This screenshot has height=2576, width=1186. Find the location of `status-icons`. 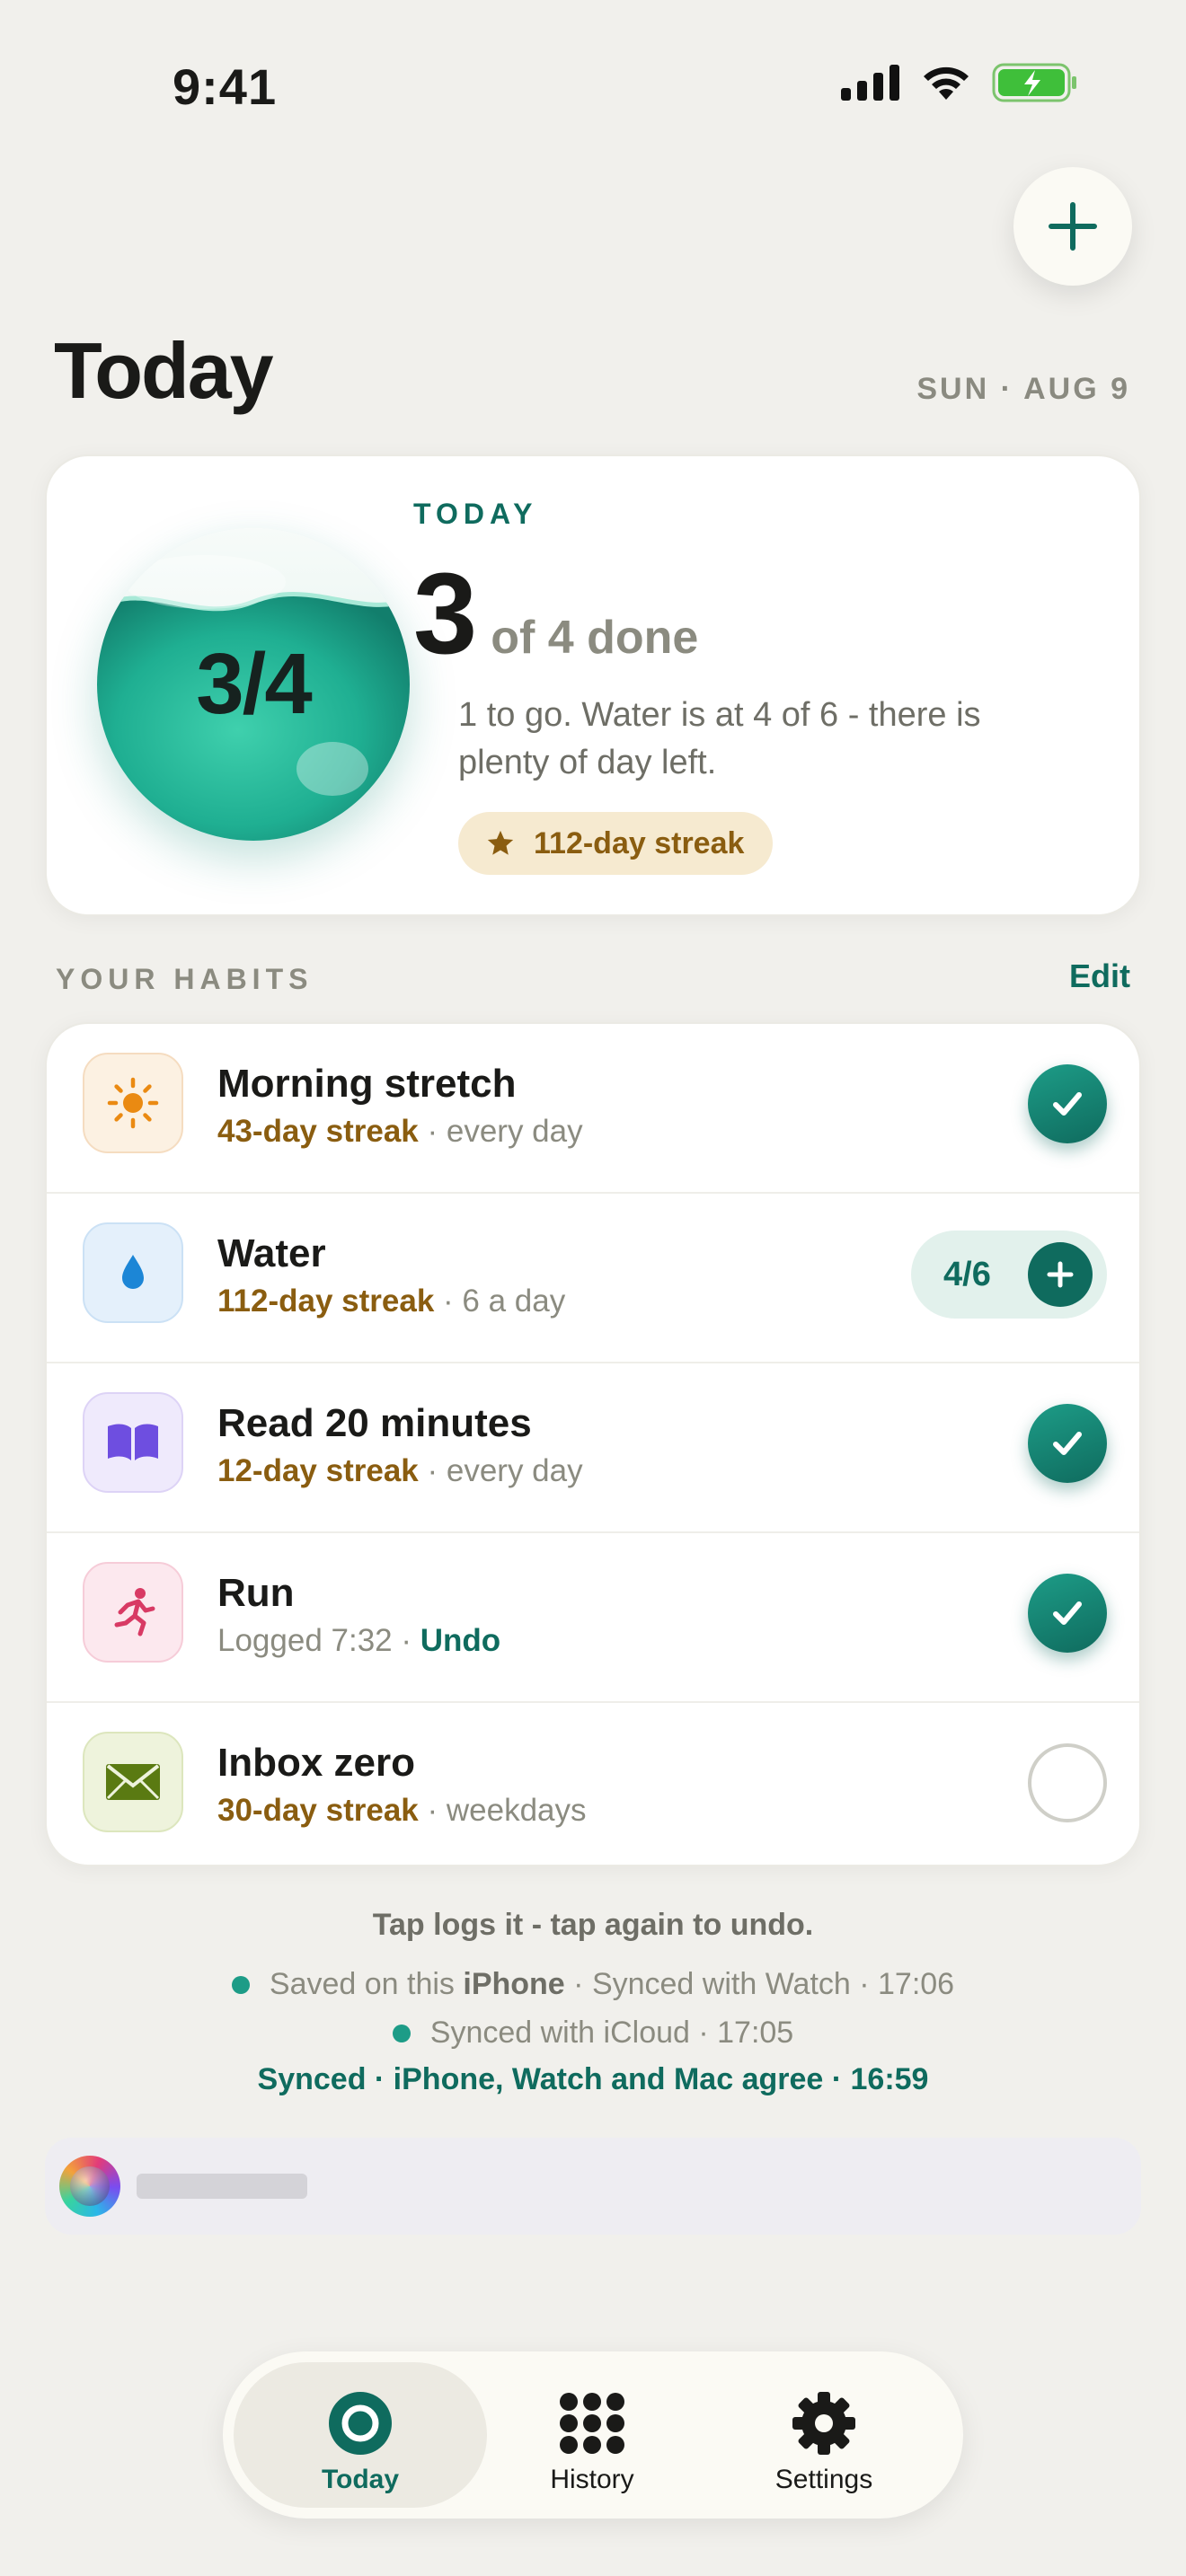

status-icons is located at coordinates (959, 82).